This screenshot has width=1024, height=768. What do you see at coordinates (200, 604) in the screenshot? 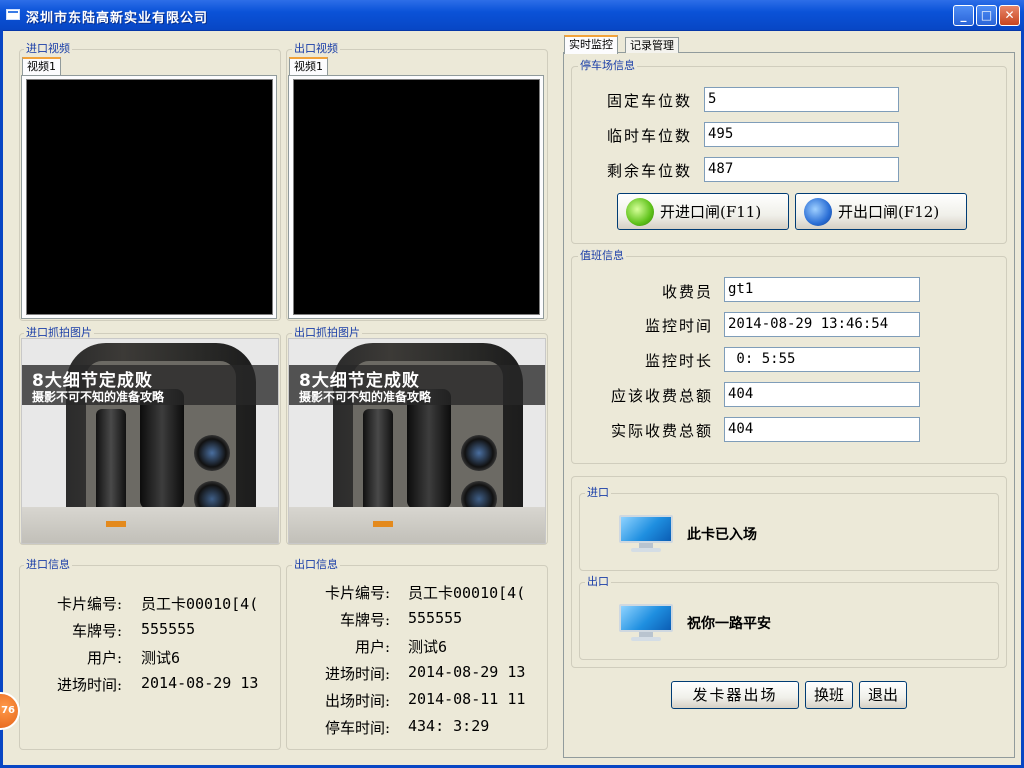
I see `entry-card-value: 员工卡00010[4(` at bounding box center [200, 604].